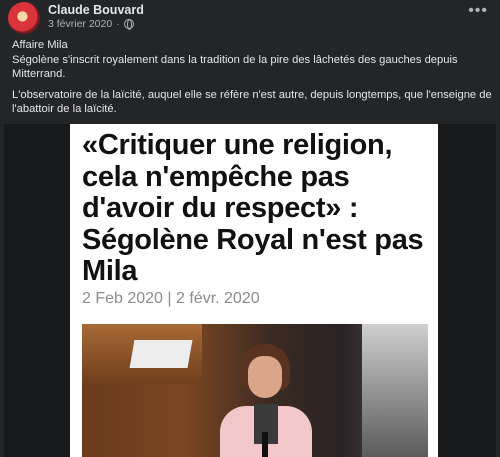 Image resolution: width=500 pixels, height=457 pixels. Describe the element at coordinates (161, 354) in the screenshot. I see `papers-shape` at that location.